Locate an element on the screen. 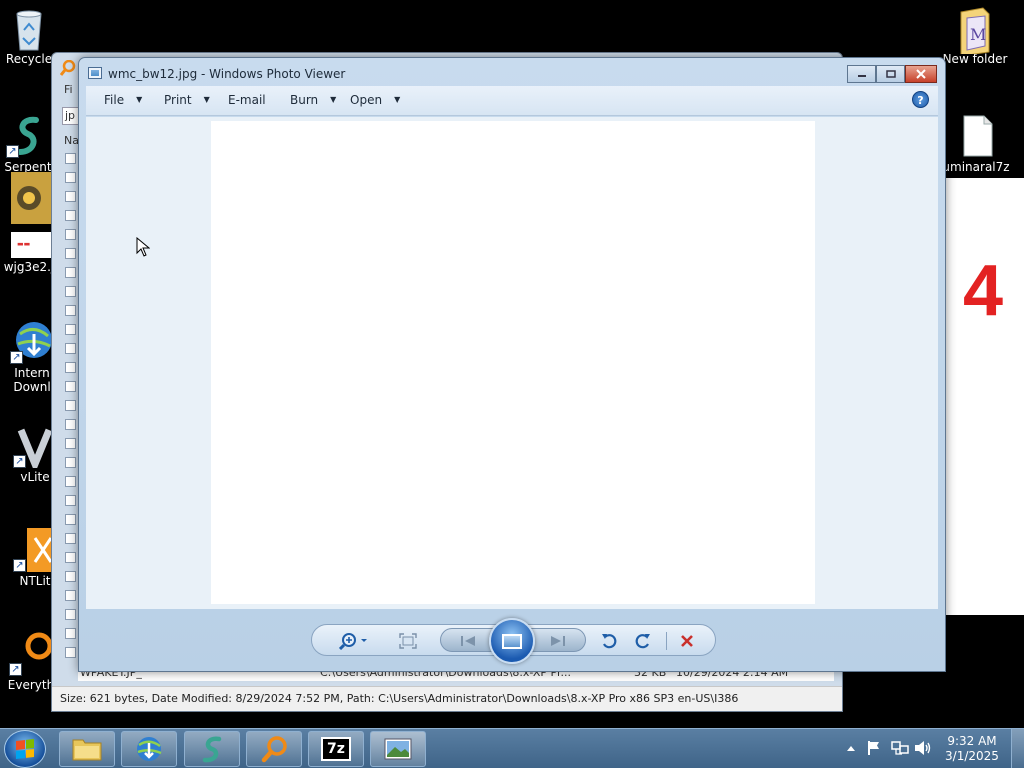 This screenshot has height=768, width=1024. taskbar-internet-download-manager is located at coordinates (149, 749).